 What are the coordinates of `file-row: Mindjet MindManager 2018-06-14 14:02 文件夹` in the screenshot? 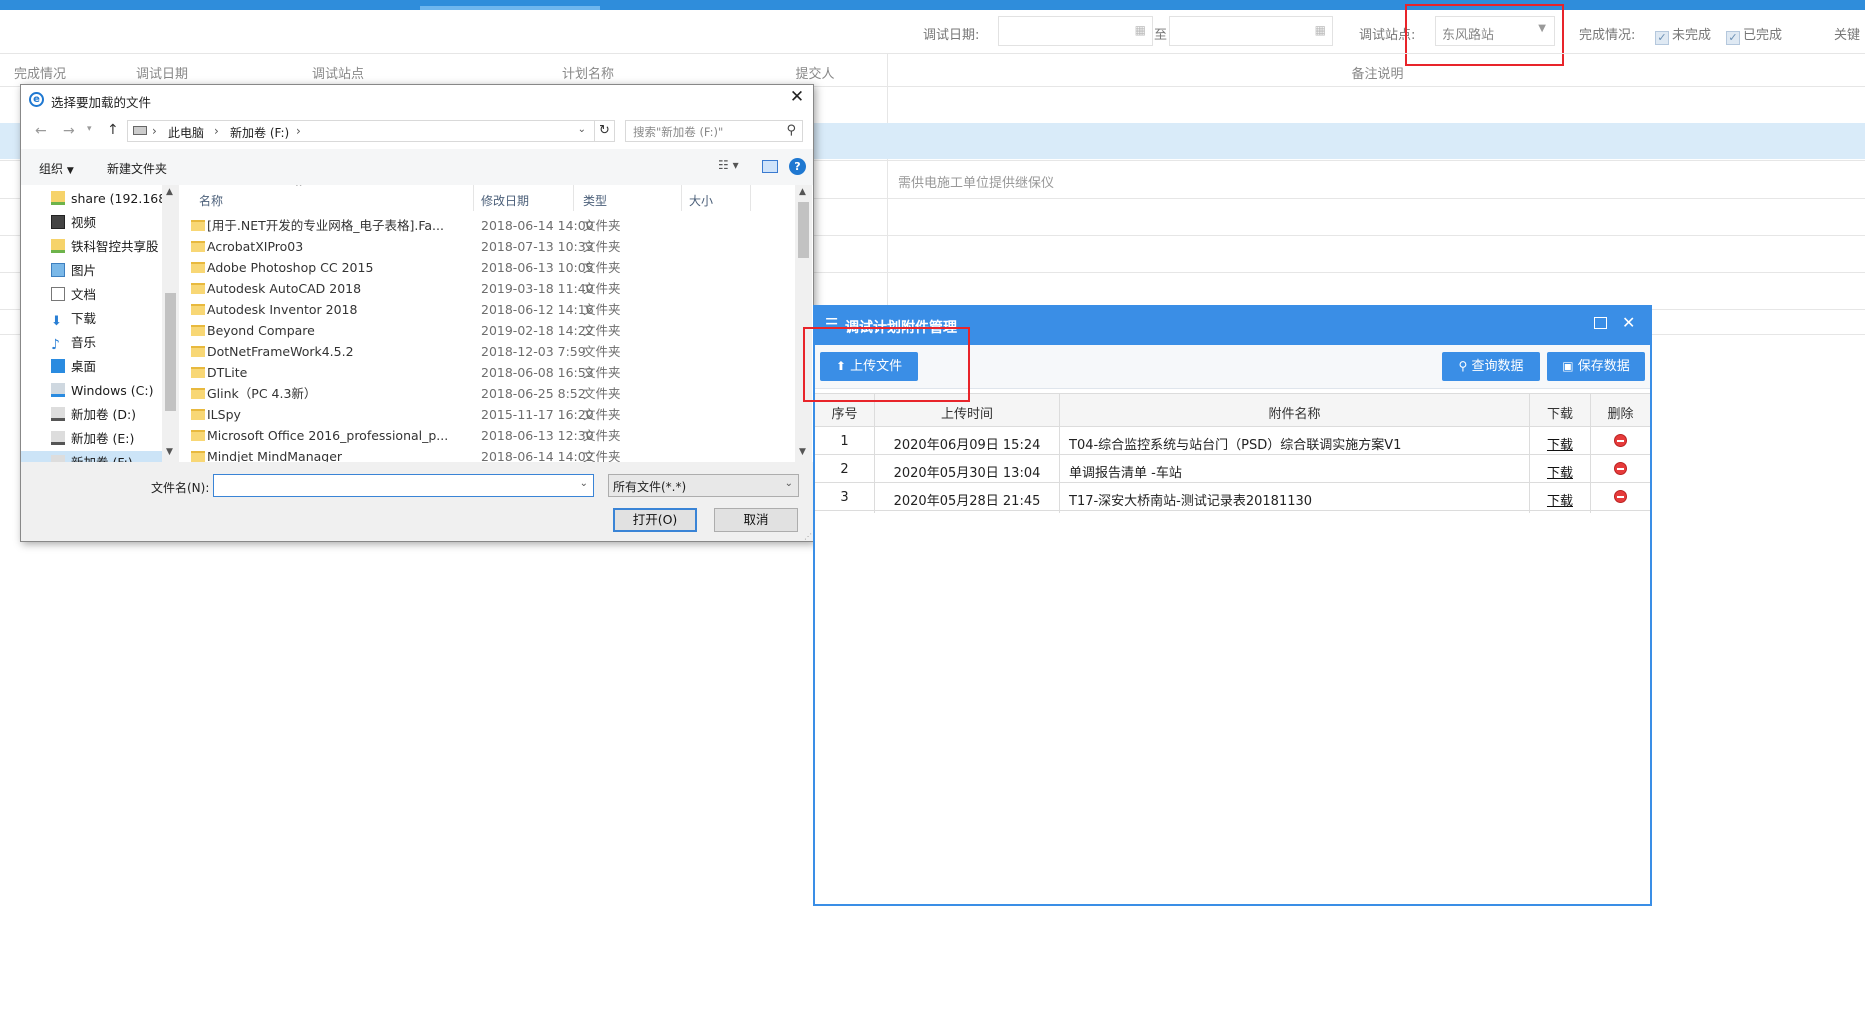 It's located at (488, 454).